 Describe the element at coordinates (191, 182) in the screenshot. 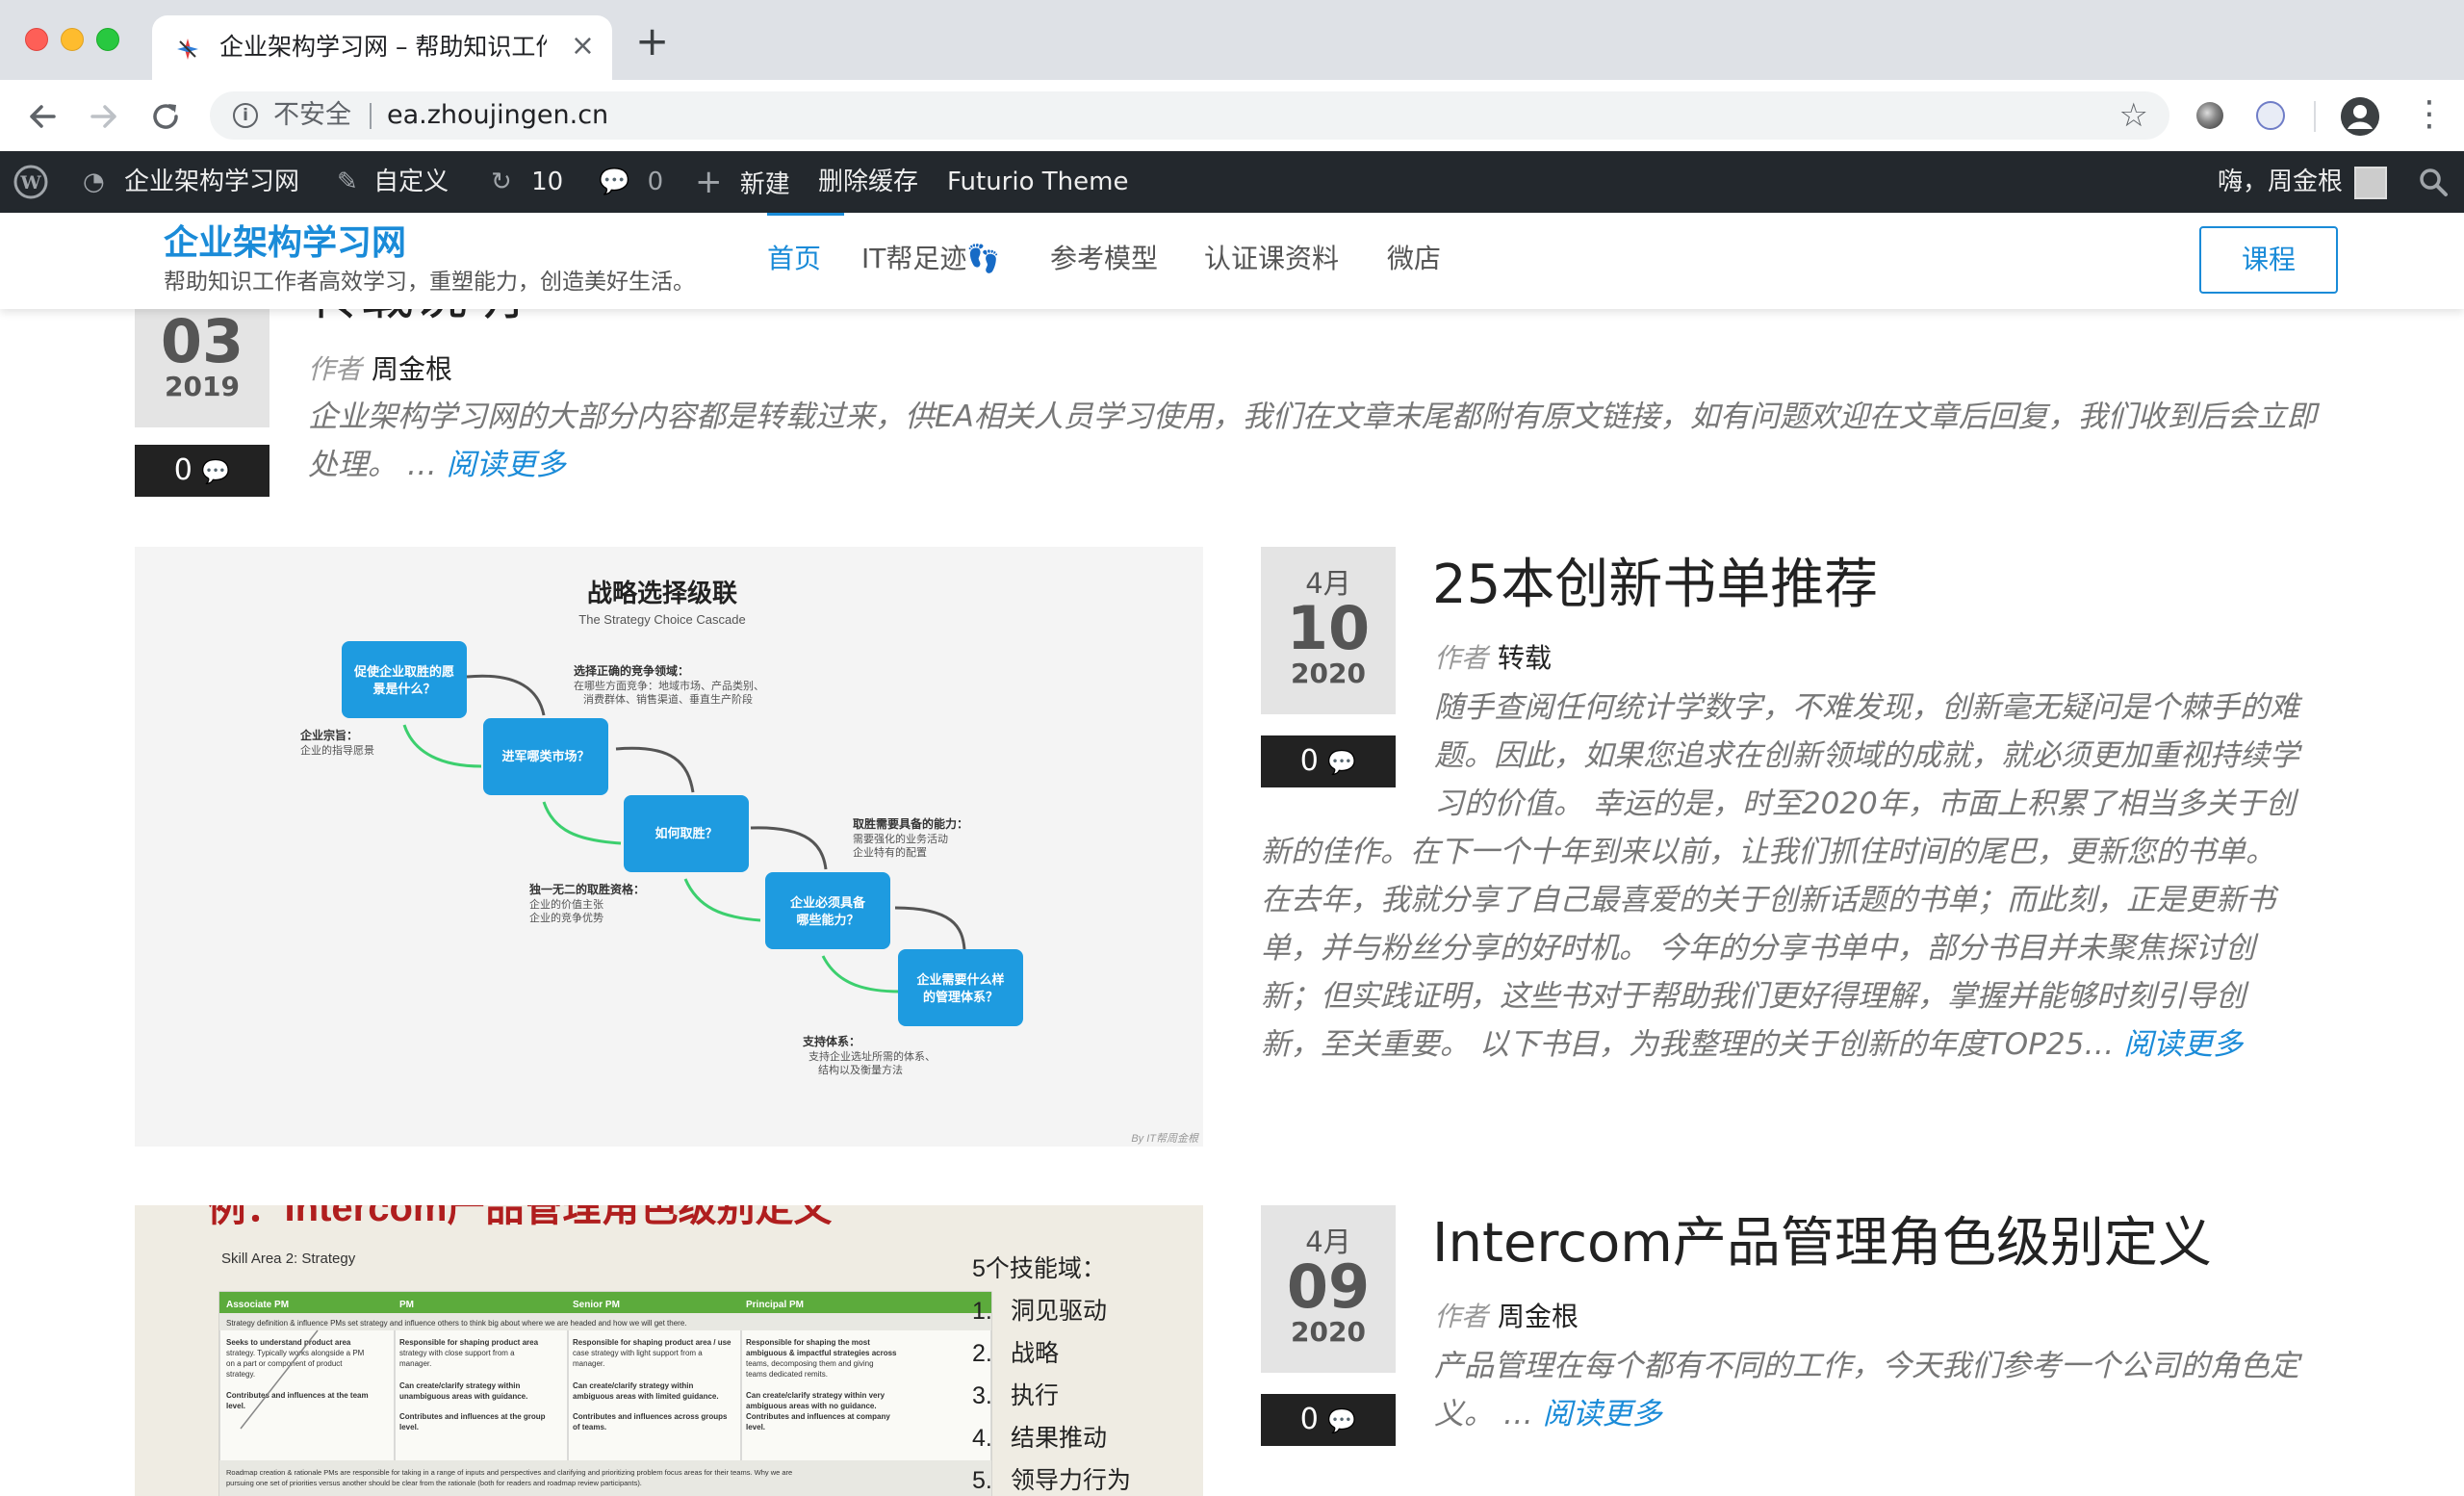

I see `admin-site-link: ◔ 企业架构学习网` at that location.